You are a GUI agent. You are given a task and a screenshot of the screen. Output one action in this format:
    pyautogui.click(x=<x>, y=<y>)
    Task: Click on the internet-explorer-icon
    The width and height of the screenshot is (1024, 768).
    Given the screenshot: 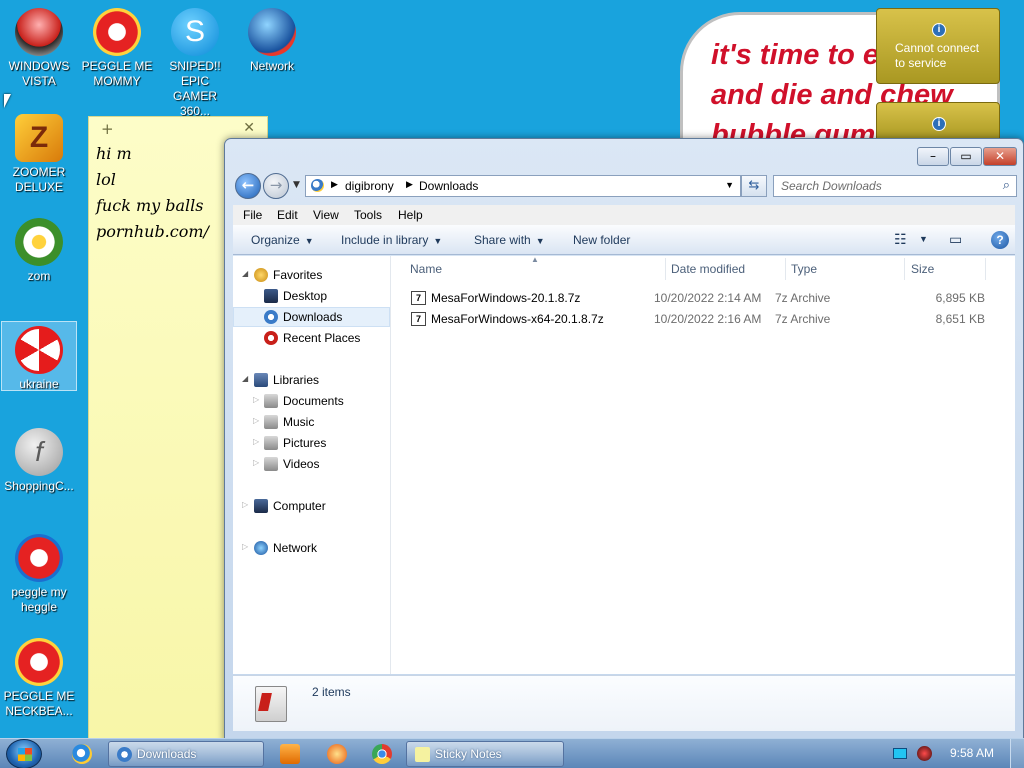 What is the action you would take?
    pyautogui.click(x=82, y=754)
    